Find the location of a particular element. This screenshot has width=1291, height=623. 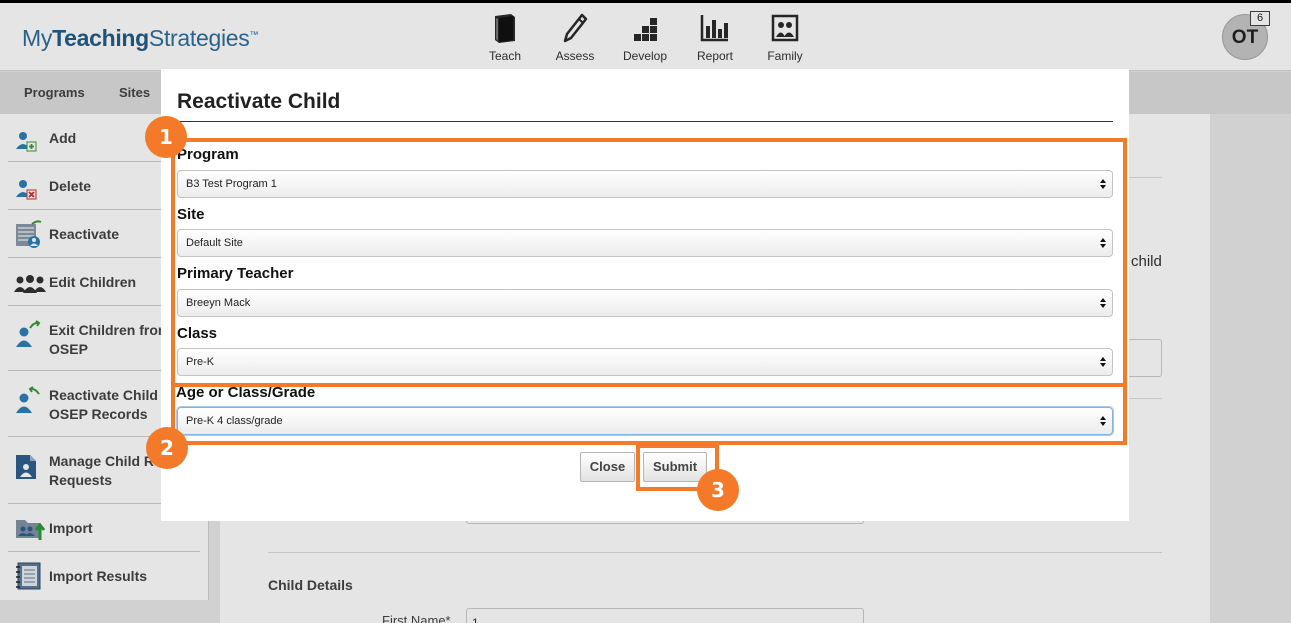

dialog-title-rule is located at coordinates (645, 121).